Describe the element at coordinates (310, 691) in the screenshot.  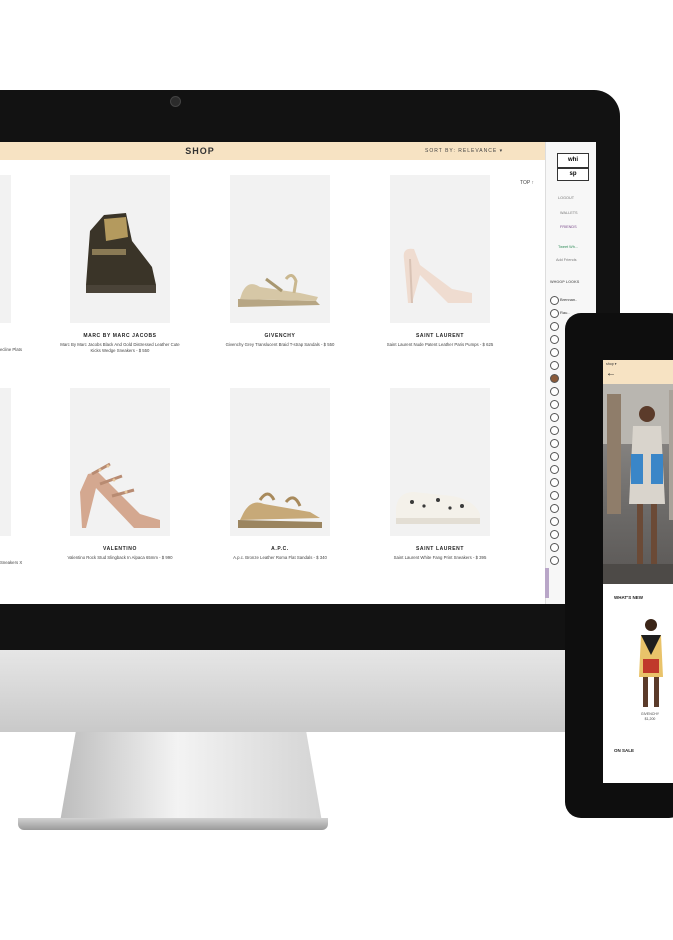
I see `imac-chin` at that location.